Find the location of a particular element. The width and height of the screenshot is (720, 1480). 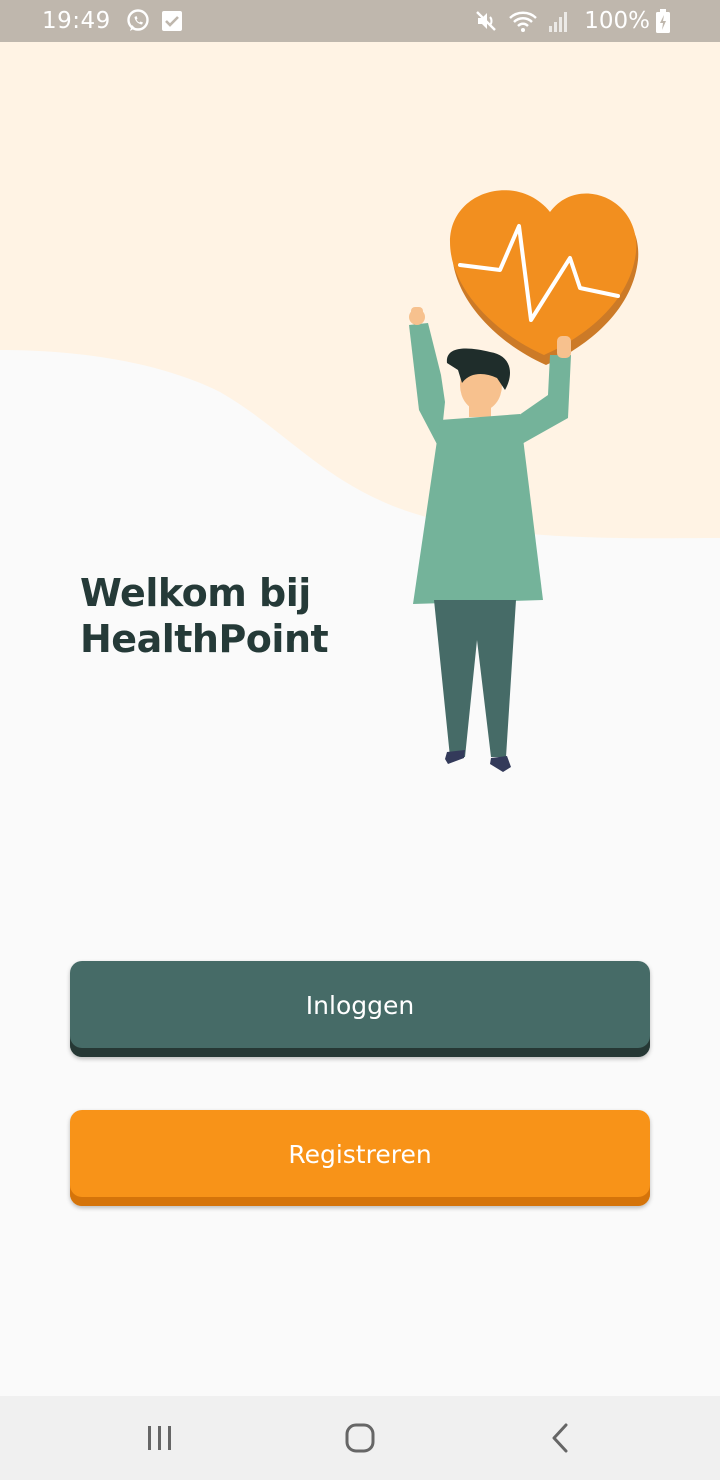

welcome-title-line2: HealthPoint is located at coordinates (204, 639).